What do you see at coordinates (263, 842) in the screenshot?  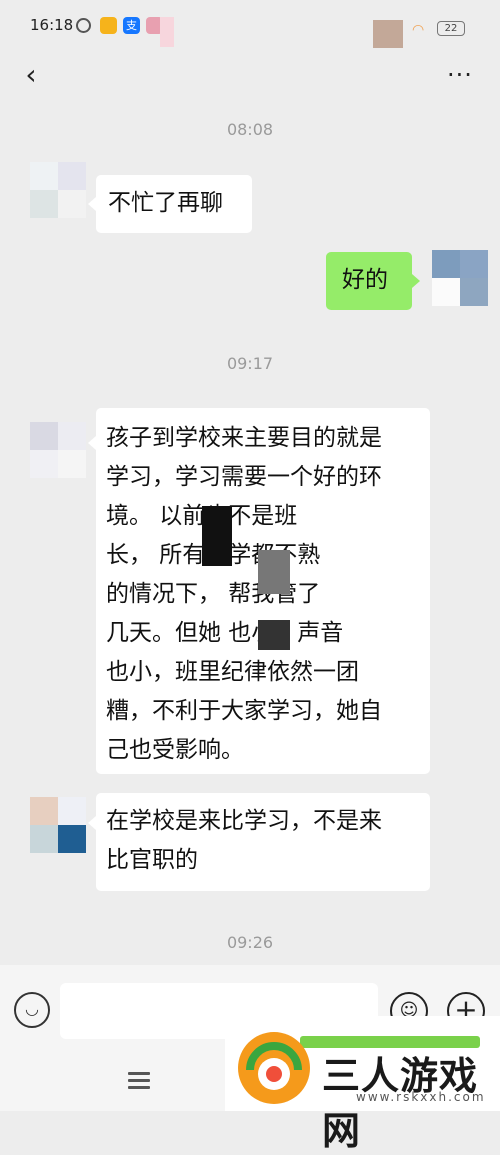 I see `message-bubble-incoming: 在学校是来比学习，不是来 比官职的` at bounding box center [263, 842].